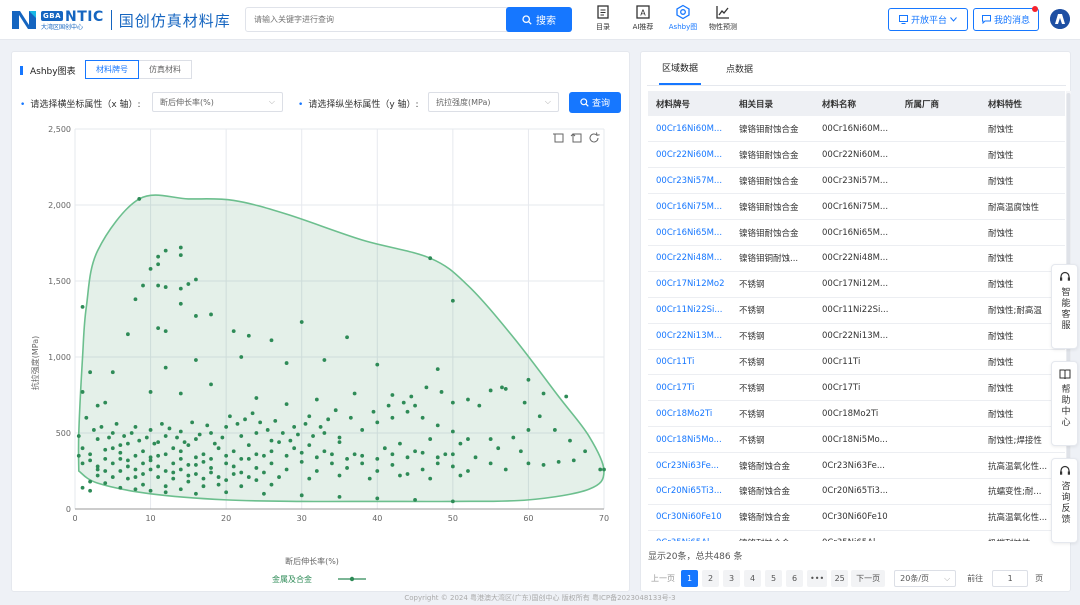 Image resolution: width=1080 pixels, height=605 pixels. I want to click on page-button: 2, so click(710, 578).